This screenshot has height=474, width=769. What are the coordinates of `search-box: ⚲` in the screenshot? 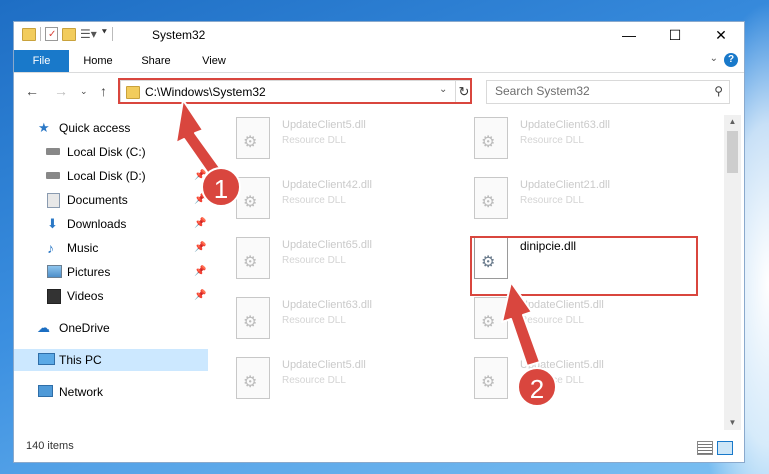 It's located at (608, 92).